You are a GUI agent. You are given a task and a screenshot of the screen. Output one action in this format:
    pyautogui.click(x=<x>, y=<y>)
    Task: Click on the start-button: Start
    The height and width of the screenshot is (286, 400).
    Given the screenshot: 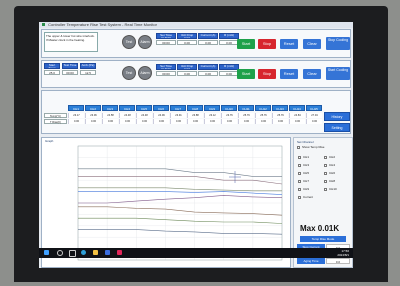 What is the action you would take?
    pyautogui.click(x=246, y=44)
    